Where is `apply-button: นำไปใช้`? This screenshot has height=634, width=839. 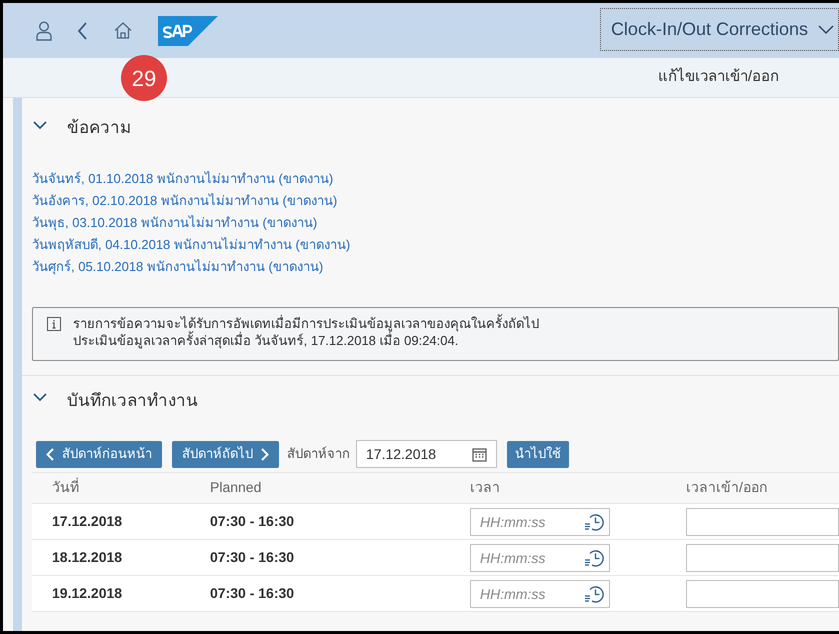
apply-button: นำไปใช้ is located at coordinates (538, 454).